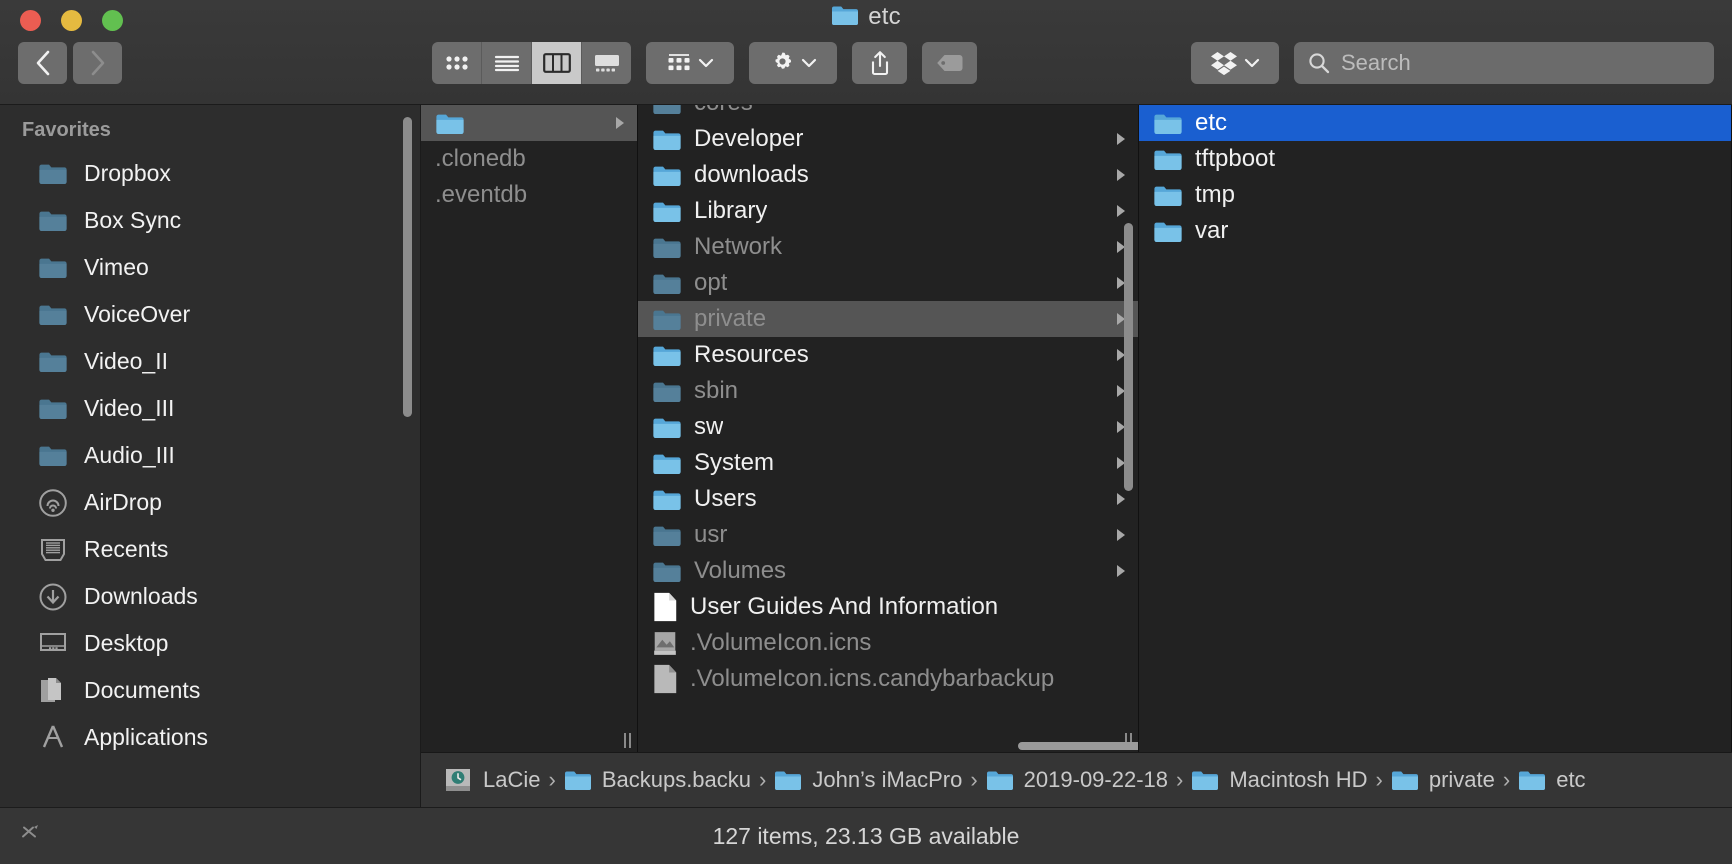 This screenshot has height=864, width=1732. Describe the element at coordinates (888, 283) in the screenshot. I see `file-row: opt` at that location.